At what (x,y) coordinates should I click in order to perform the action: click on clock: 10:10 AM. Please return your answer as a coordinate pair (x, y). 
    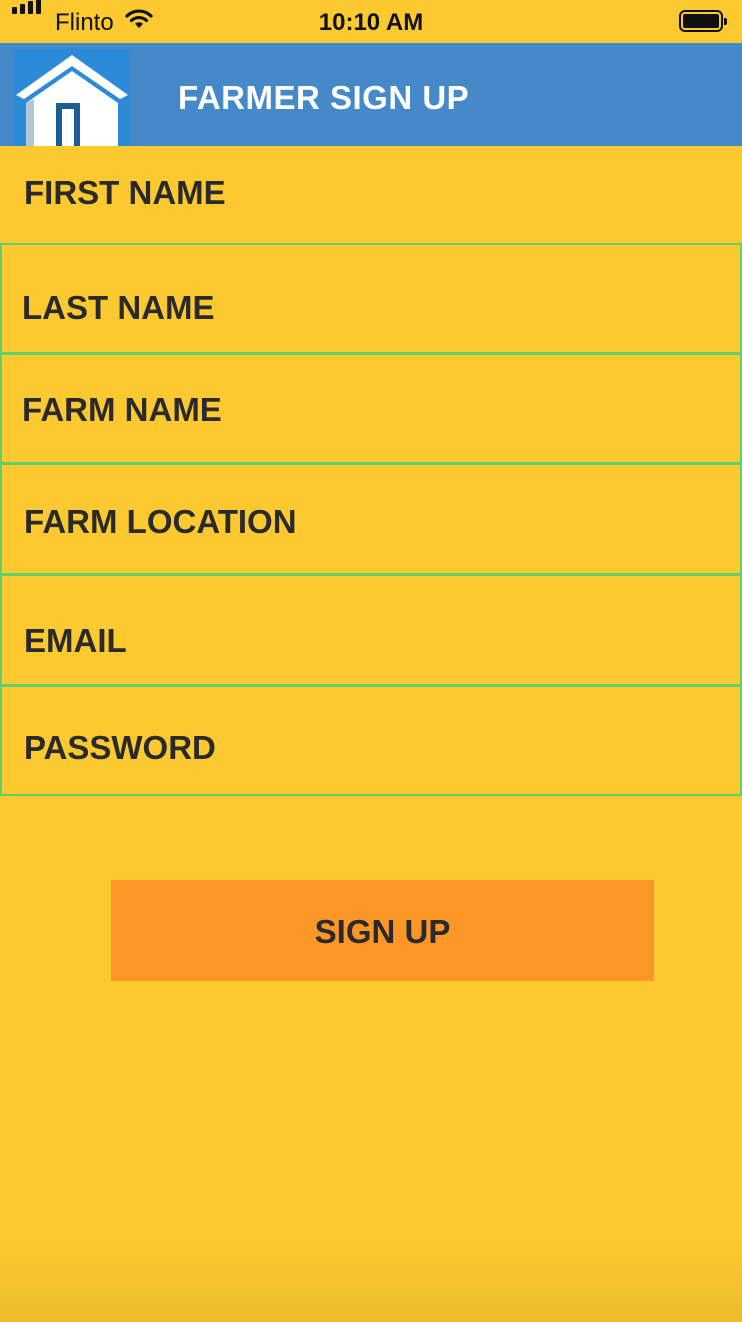
    Looking at the image, I should click on (371, 22).